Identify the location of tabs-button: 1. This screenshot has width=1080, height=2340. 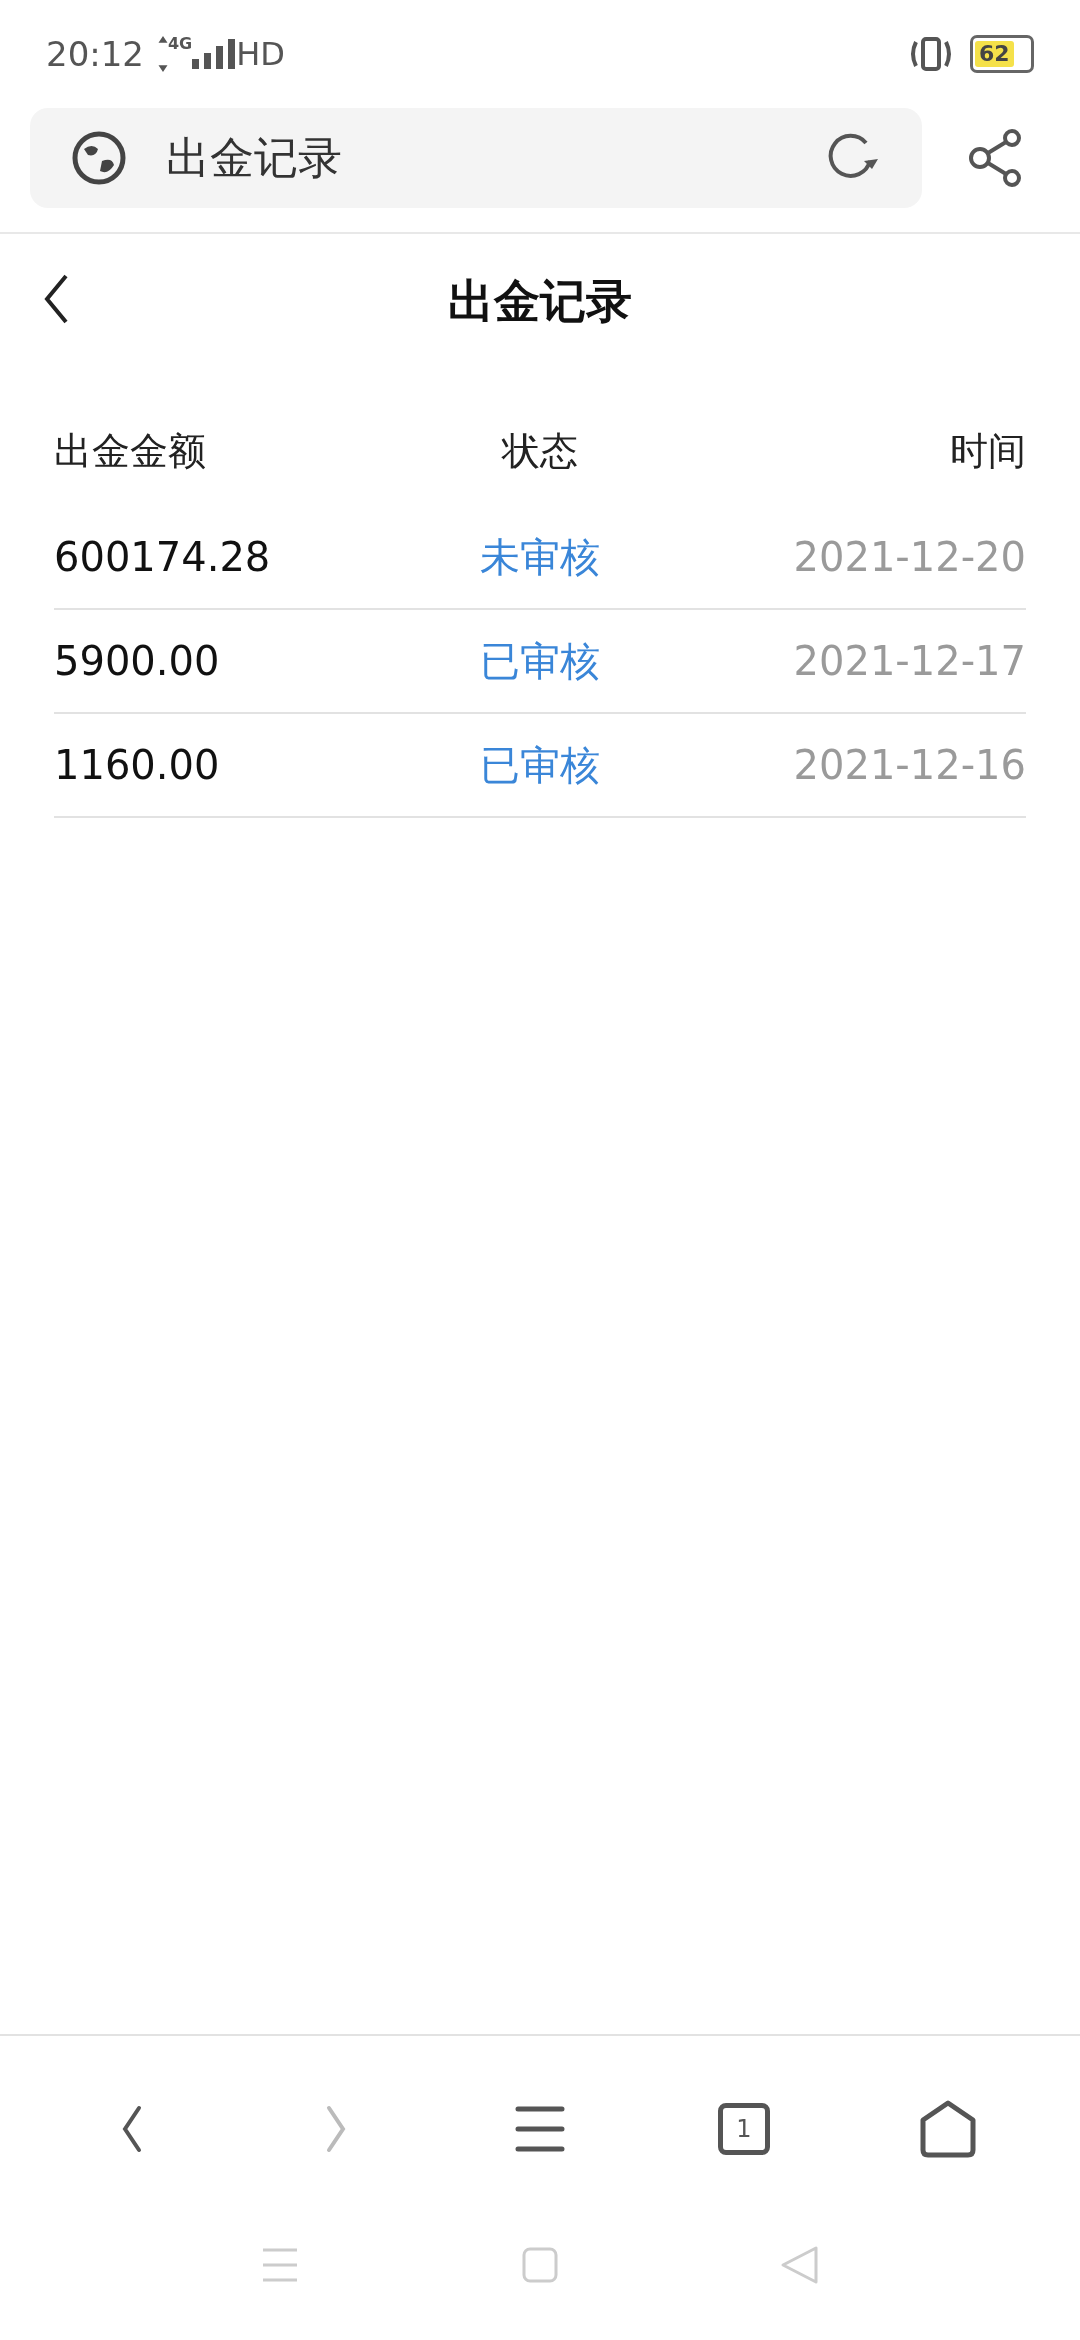
(744, 2129).